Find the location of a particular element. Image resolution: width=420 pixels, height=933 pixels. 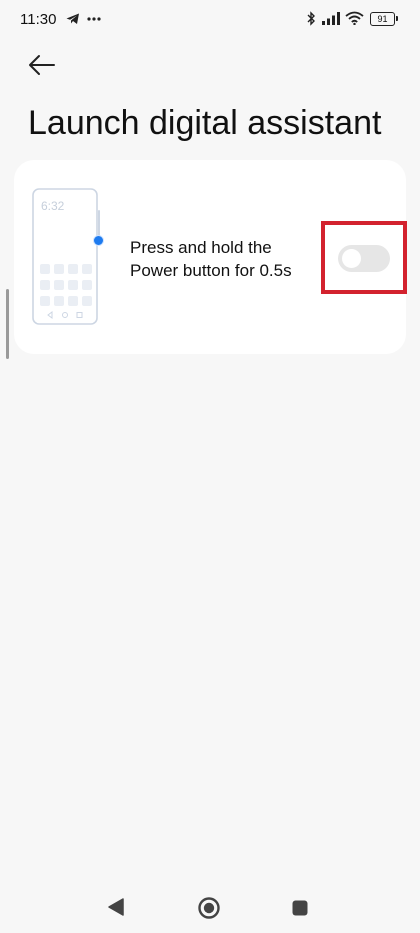

back-triangle-icon is located at coordinates (116, 907).